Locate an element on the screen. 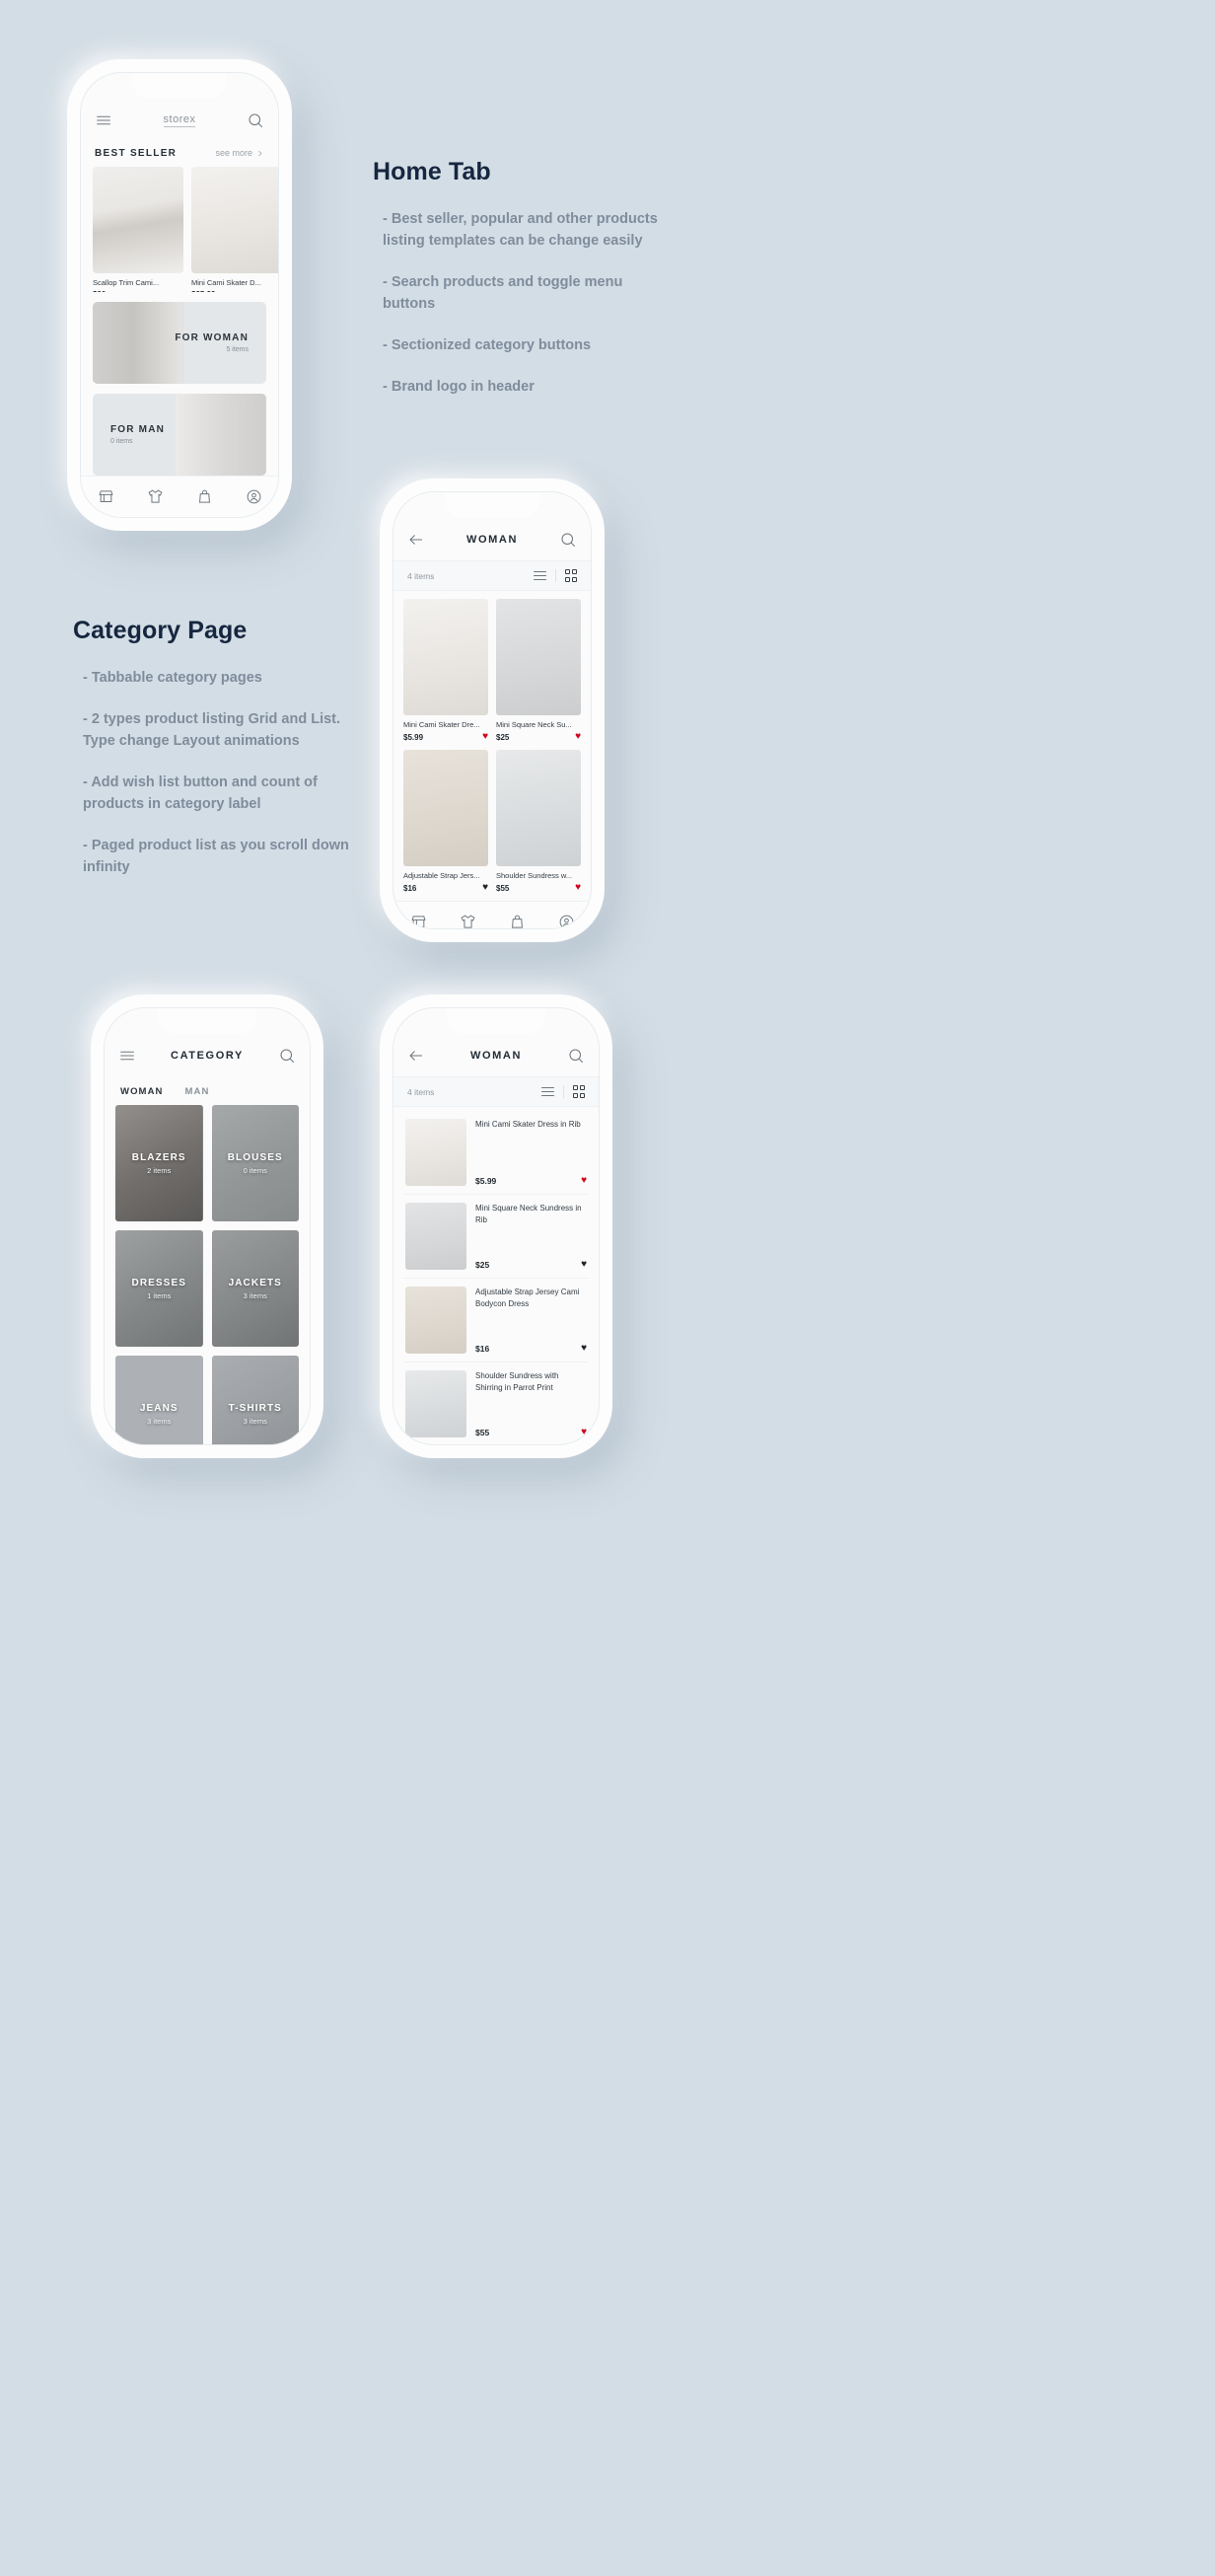 This screenshot has height=2576, width=1215. category-count: 1 items is located at coordinates (159, 1295).